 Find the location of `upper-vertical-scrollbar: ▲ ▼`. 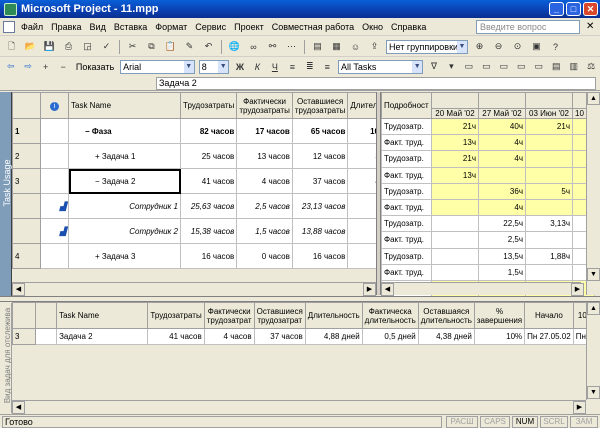

upper-vertical-scrollbar: ▲ ▼ is located at coordinates (593, 193).